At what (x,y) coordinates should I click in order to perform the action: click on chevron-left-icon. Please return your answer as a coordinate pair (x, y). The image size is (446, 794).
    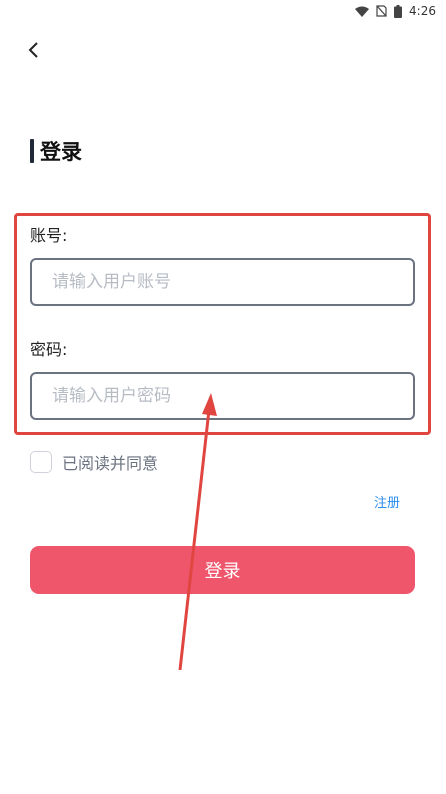
    Looking at the image, I should click on (33, 50).